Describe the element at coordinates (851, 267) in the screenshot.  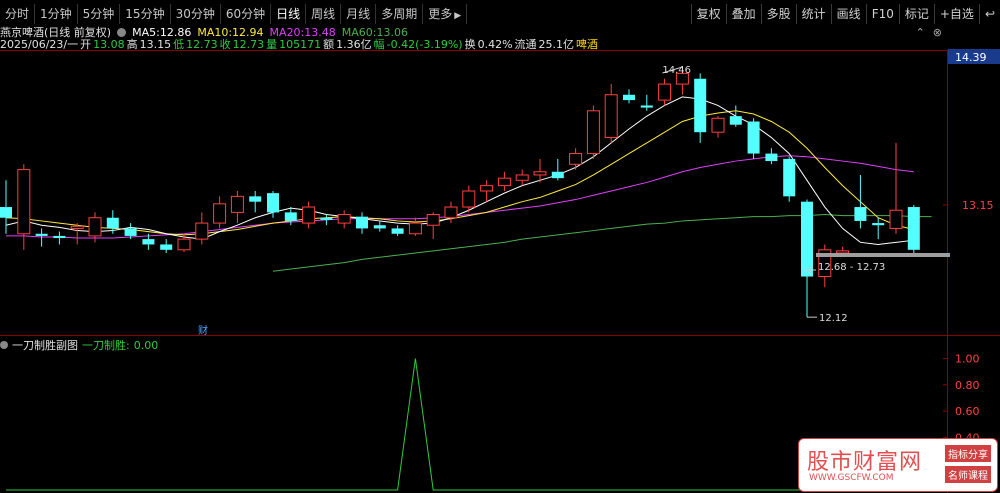
I see `range-label: 12.68 - 12.73` at that location.